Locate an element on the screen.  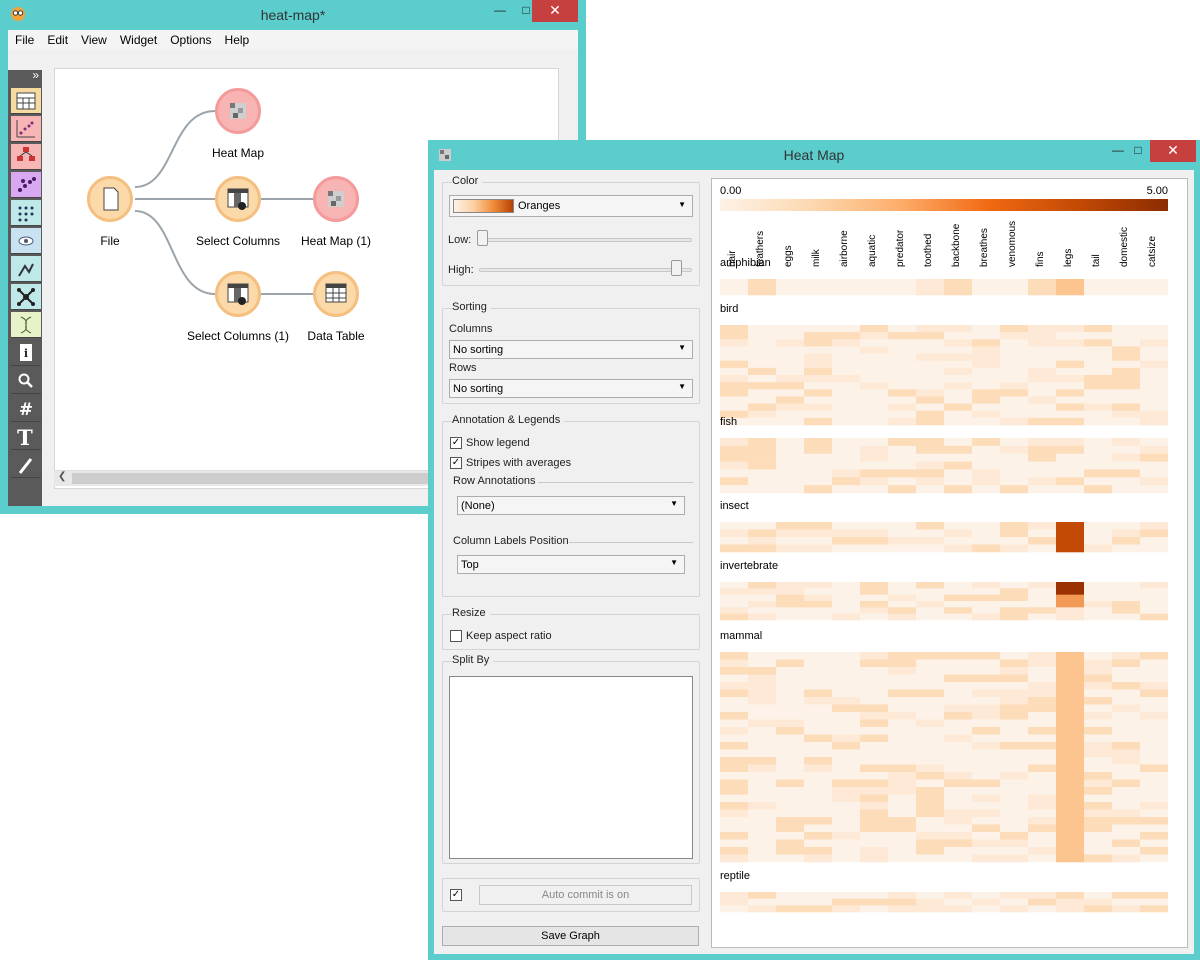
stripes-label: Stripes with averages is located at coordinates (518, 463).